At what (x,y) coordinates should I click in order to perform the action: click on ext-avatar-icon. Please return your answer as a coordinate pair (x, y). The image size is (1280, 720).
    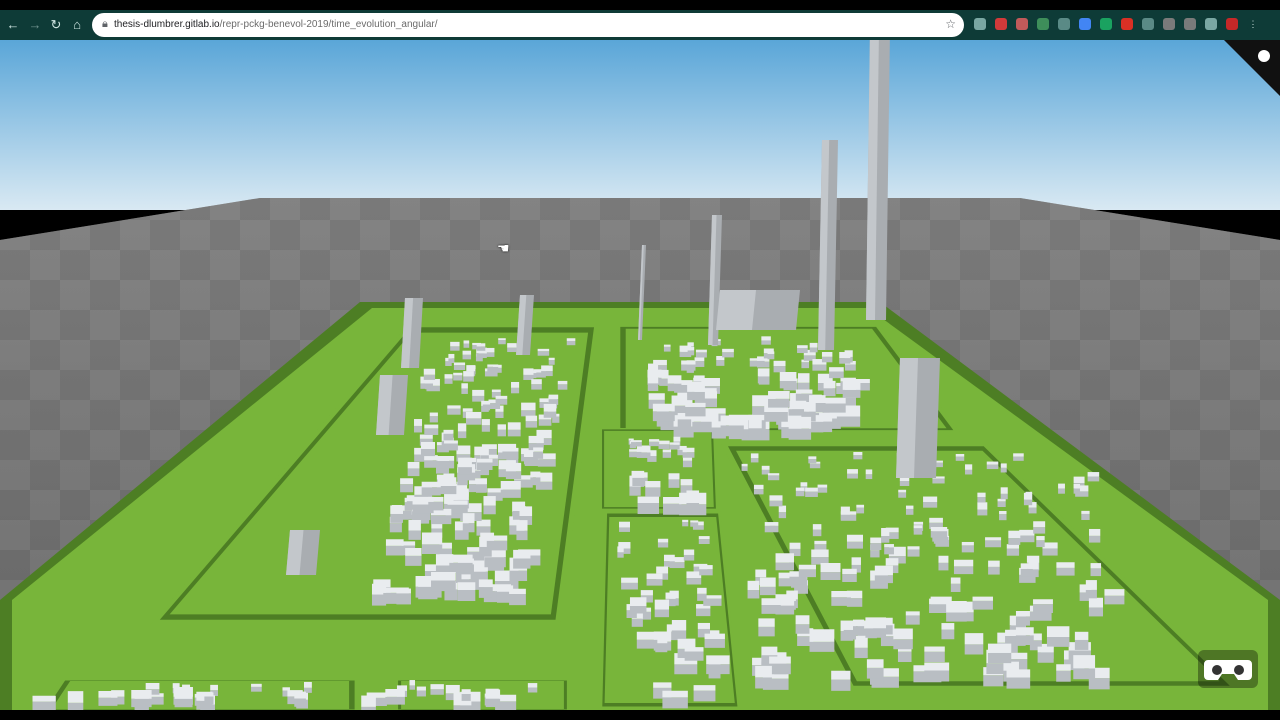
    Looking at the image, I should click on (1232, 24).